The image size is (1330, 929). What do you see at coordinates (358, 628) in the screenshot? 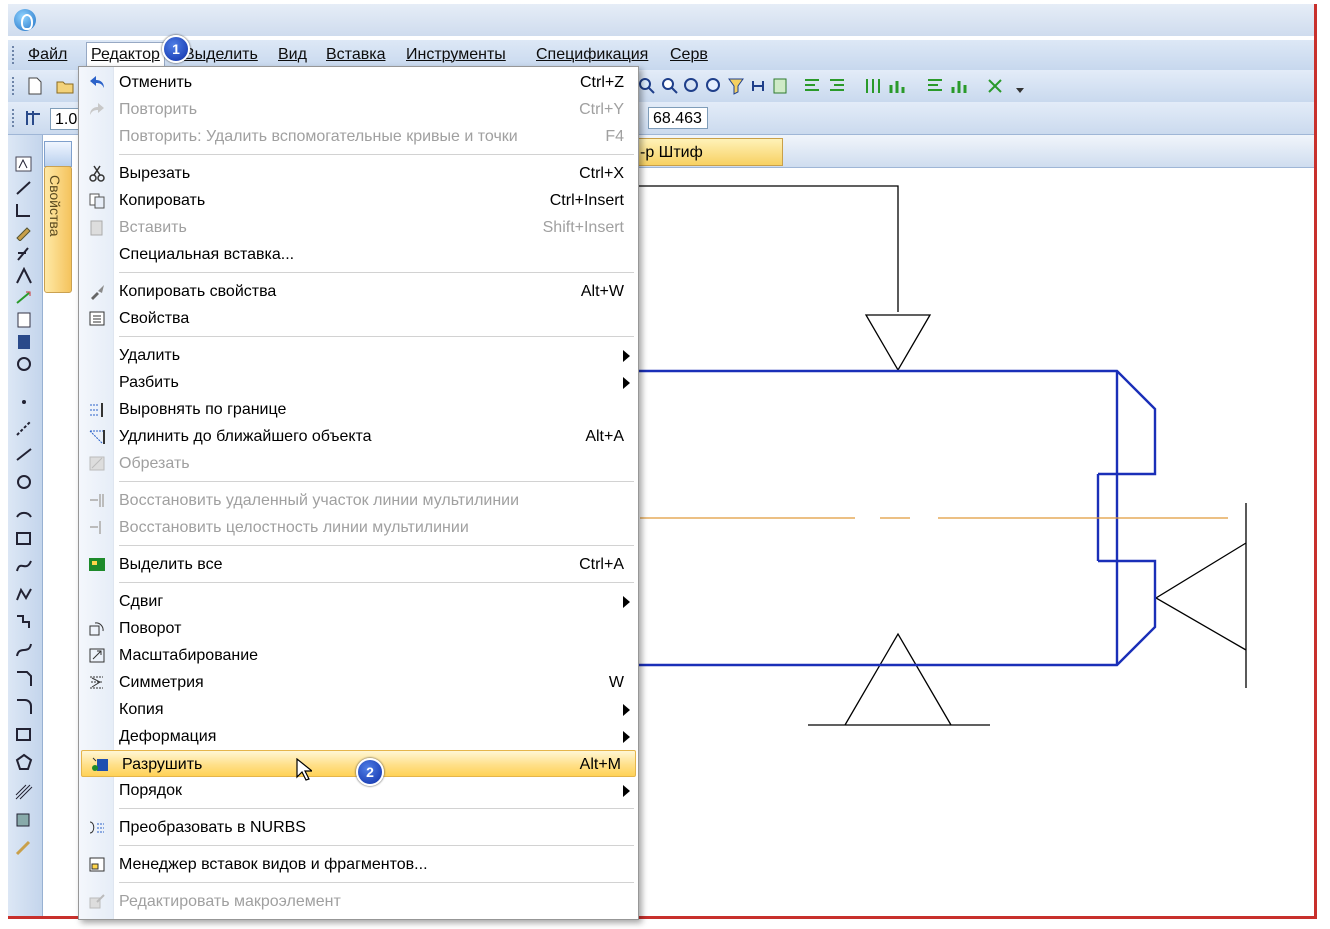
I see `menu-item-rotate: Поворот` at bounding box center [358, 628].